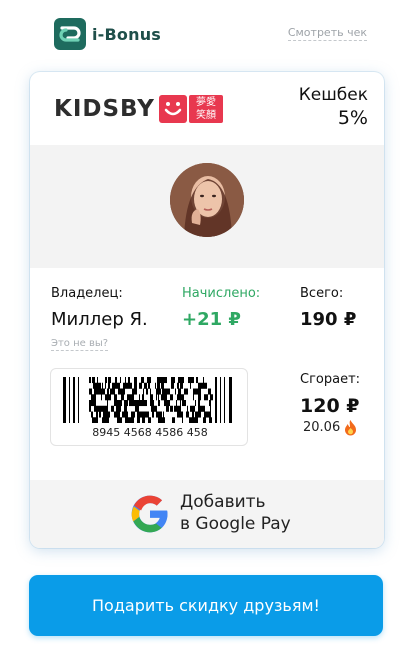 The image size is (414, 669). Describe the element at coordinates (221, 308) in the screenshot. I see `accrued-block: Начислено: +21 ₽` at that location.